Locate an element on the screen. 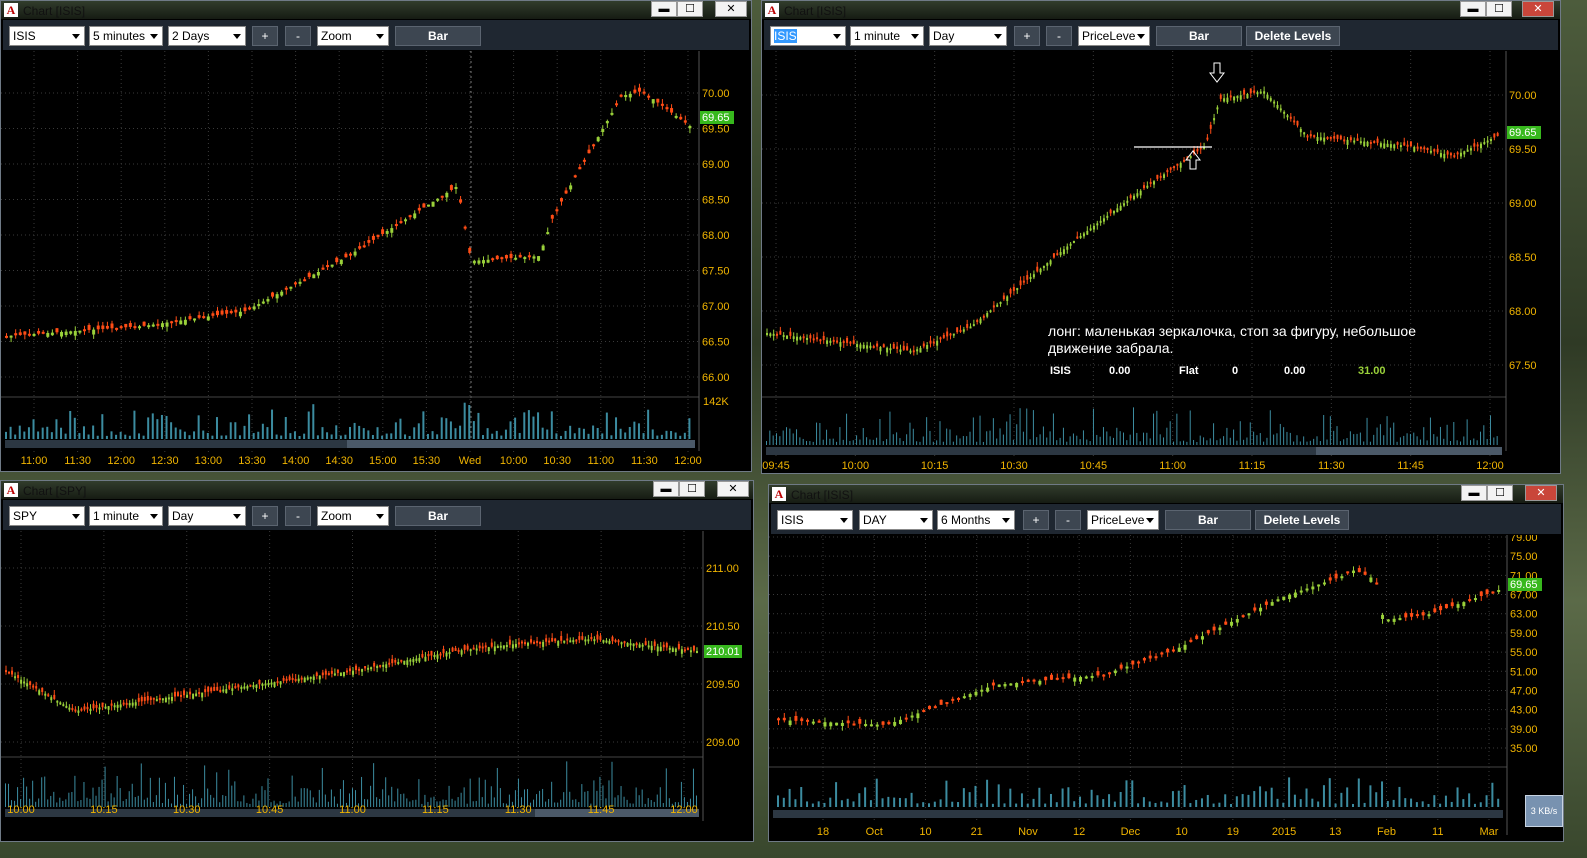 The width and height of the screenshot is (1587, 858). time-tick-label: 10:45 is located at coordinates (270, 810).